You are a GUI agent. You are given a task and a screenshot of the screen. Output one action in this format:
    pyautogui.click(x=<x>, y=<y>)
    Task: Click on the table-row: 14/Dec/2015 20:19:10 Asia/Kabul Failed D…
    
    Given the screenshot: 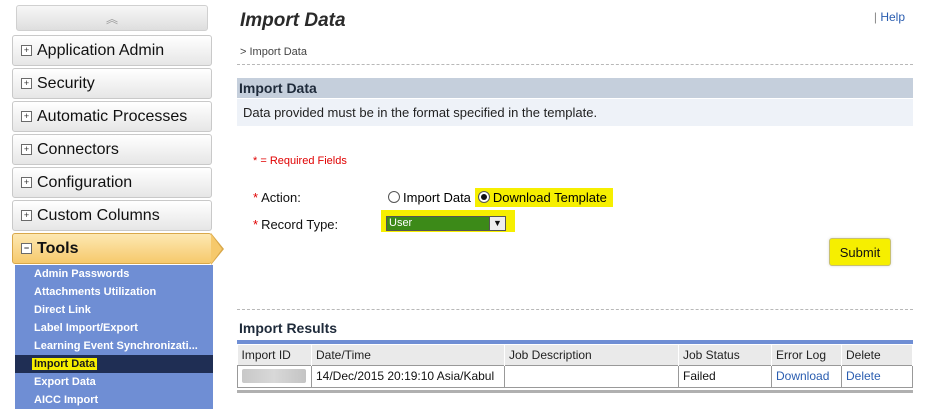 What is the action you would take?
    pyautogui.click(x=575, y=376)
    